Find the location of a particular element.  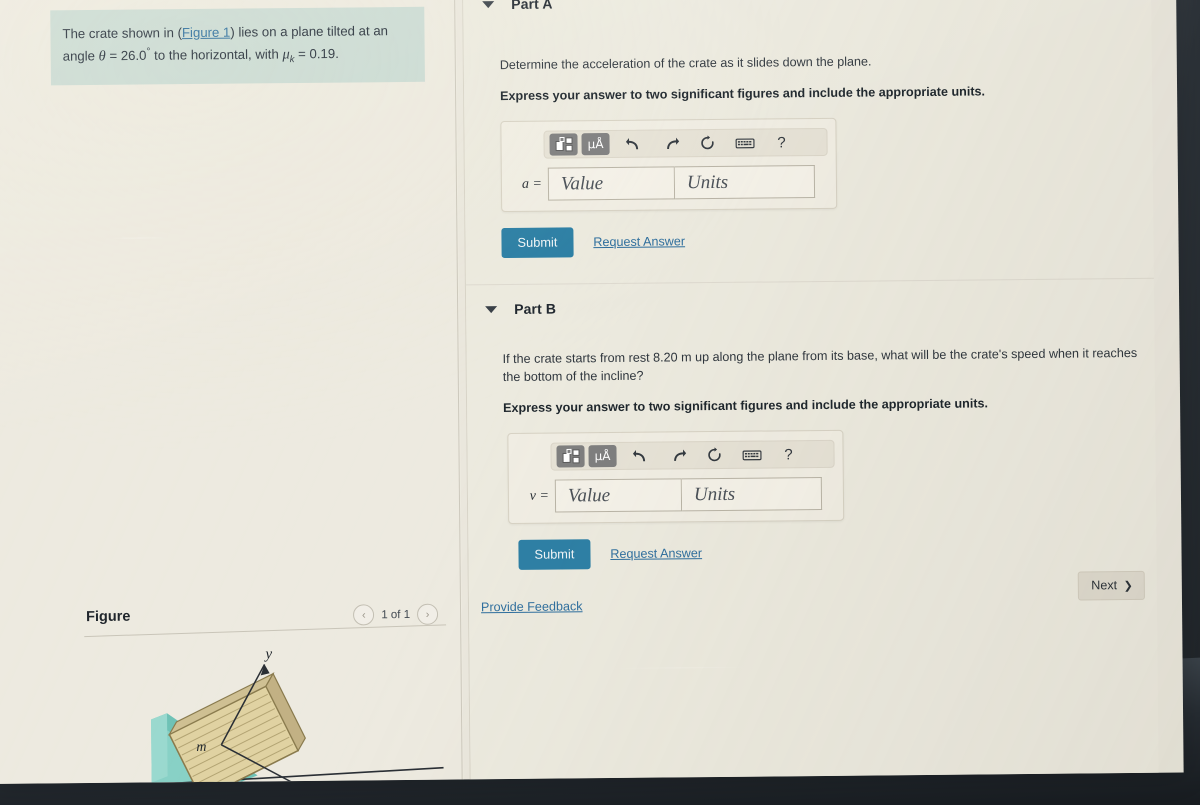

mu-symbol: μ is located at coordinates (286, 54).